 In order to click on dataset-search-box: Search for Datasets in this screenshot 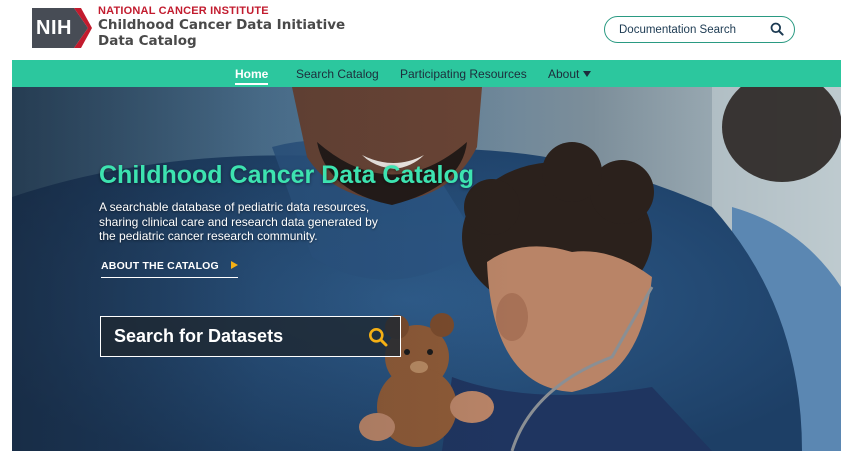, I will do `click(250, 336)`.